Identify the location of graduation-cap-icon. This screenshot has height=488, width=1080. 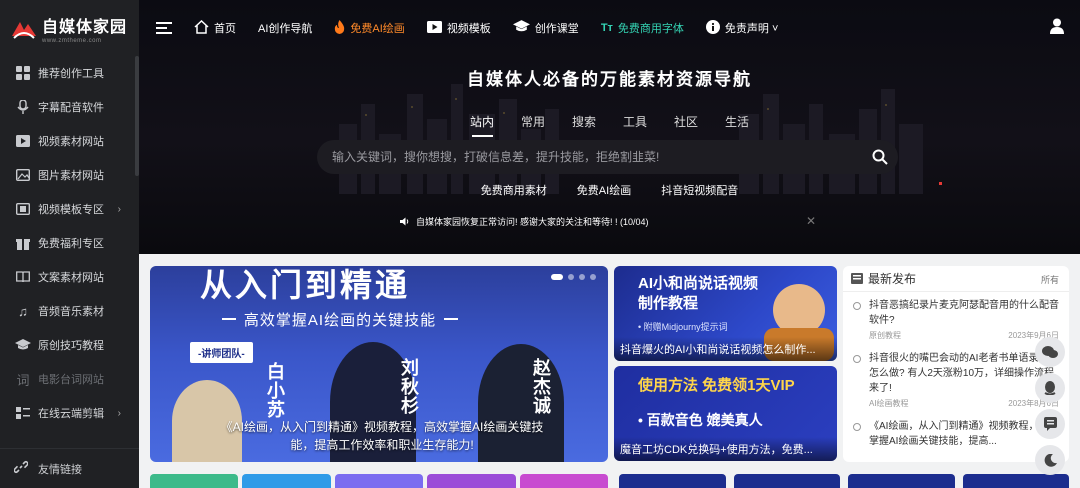
(521, 28).